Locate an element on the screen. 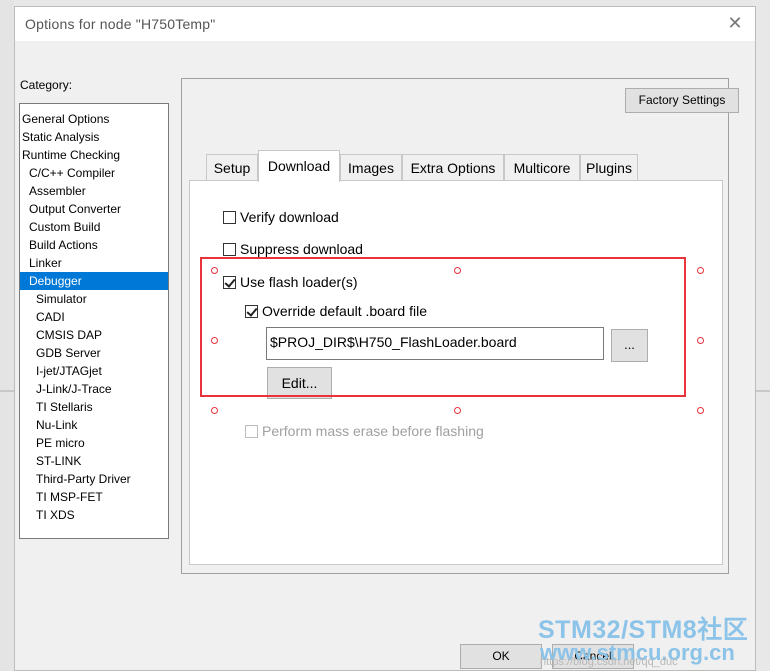  category-item: ST-LINK is located at coordinates (58, 461).